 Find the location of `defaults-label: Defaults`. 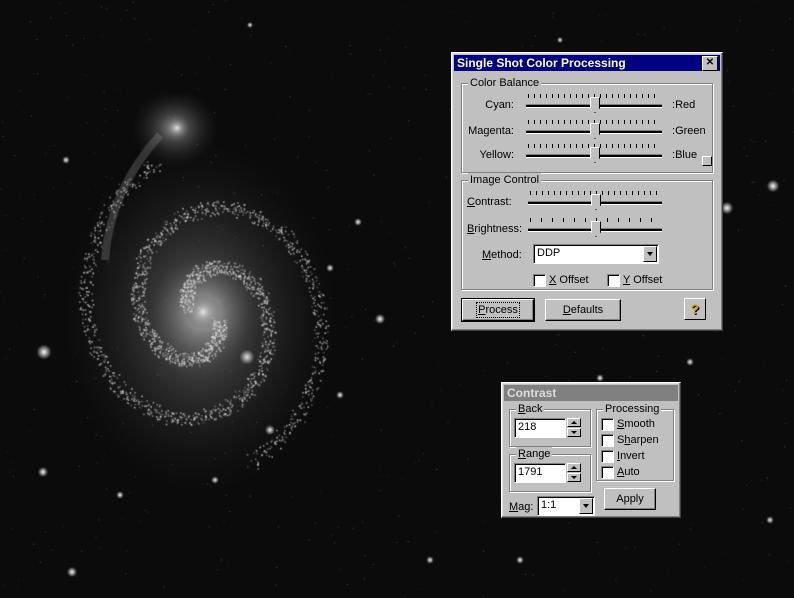

defaults-label: Defaults is located at coordinates (583, 310).